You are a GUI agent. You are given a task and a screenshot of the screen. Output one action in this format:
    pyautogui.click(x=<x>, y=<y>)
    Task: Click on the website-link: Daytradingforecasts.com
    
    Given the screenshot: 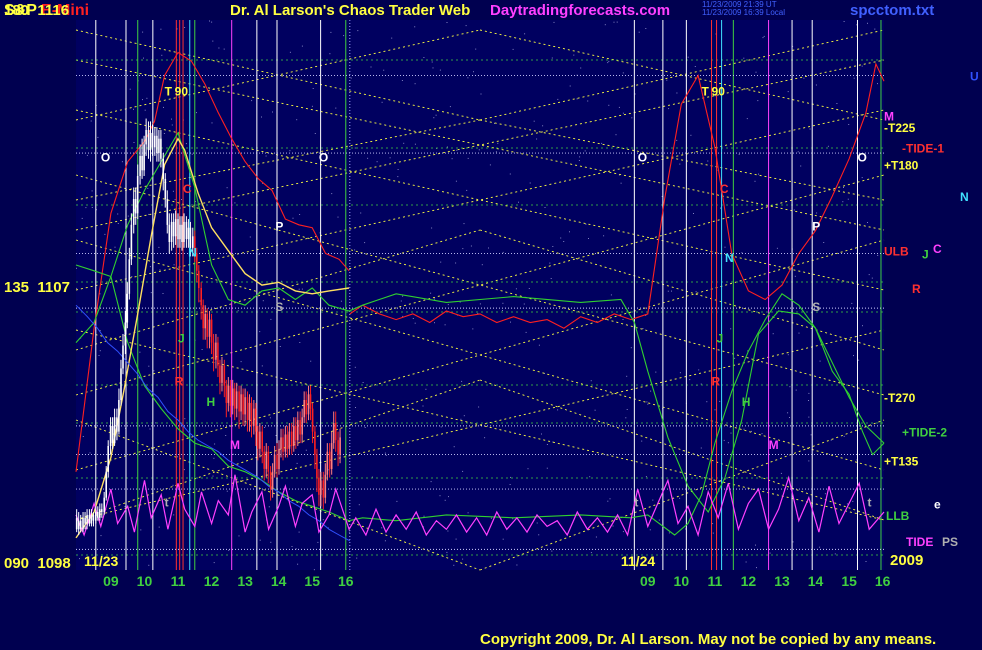 What is the action you would take?
    pyautogui.click(x=580, y=10)
    